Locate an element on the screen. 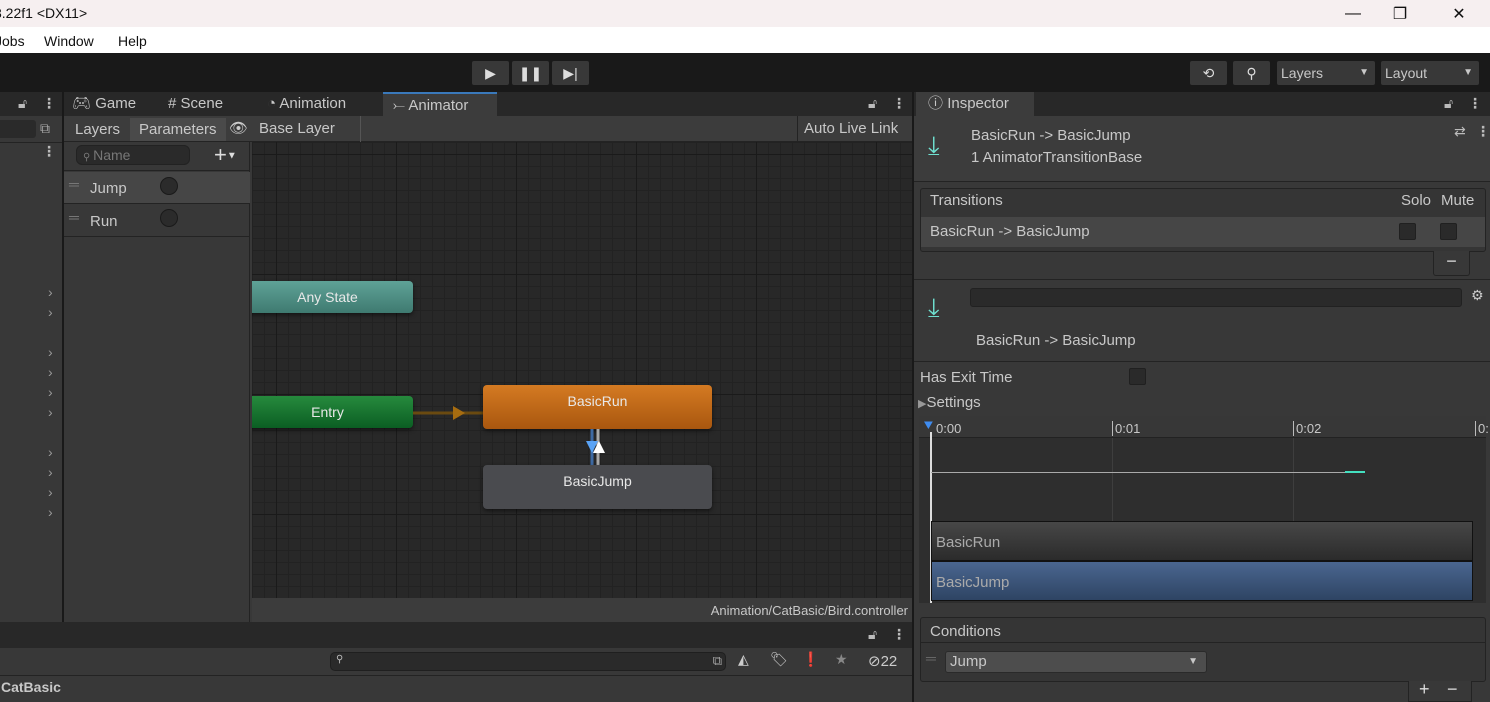  breadcrumb: Base Layer is located at coordinates (306, 129).